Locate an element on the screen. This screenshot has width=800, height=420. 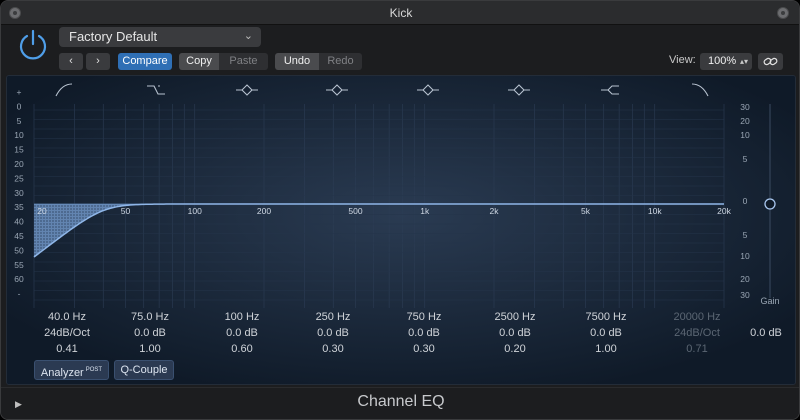
band-7-freq: 7500 Hz is located at coordinates (606, 317).